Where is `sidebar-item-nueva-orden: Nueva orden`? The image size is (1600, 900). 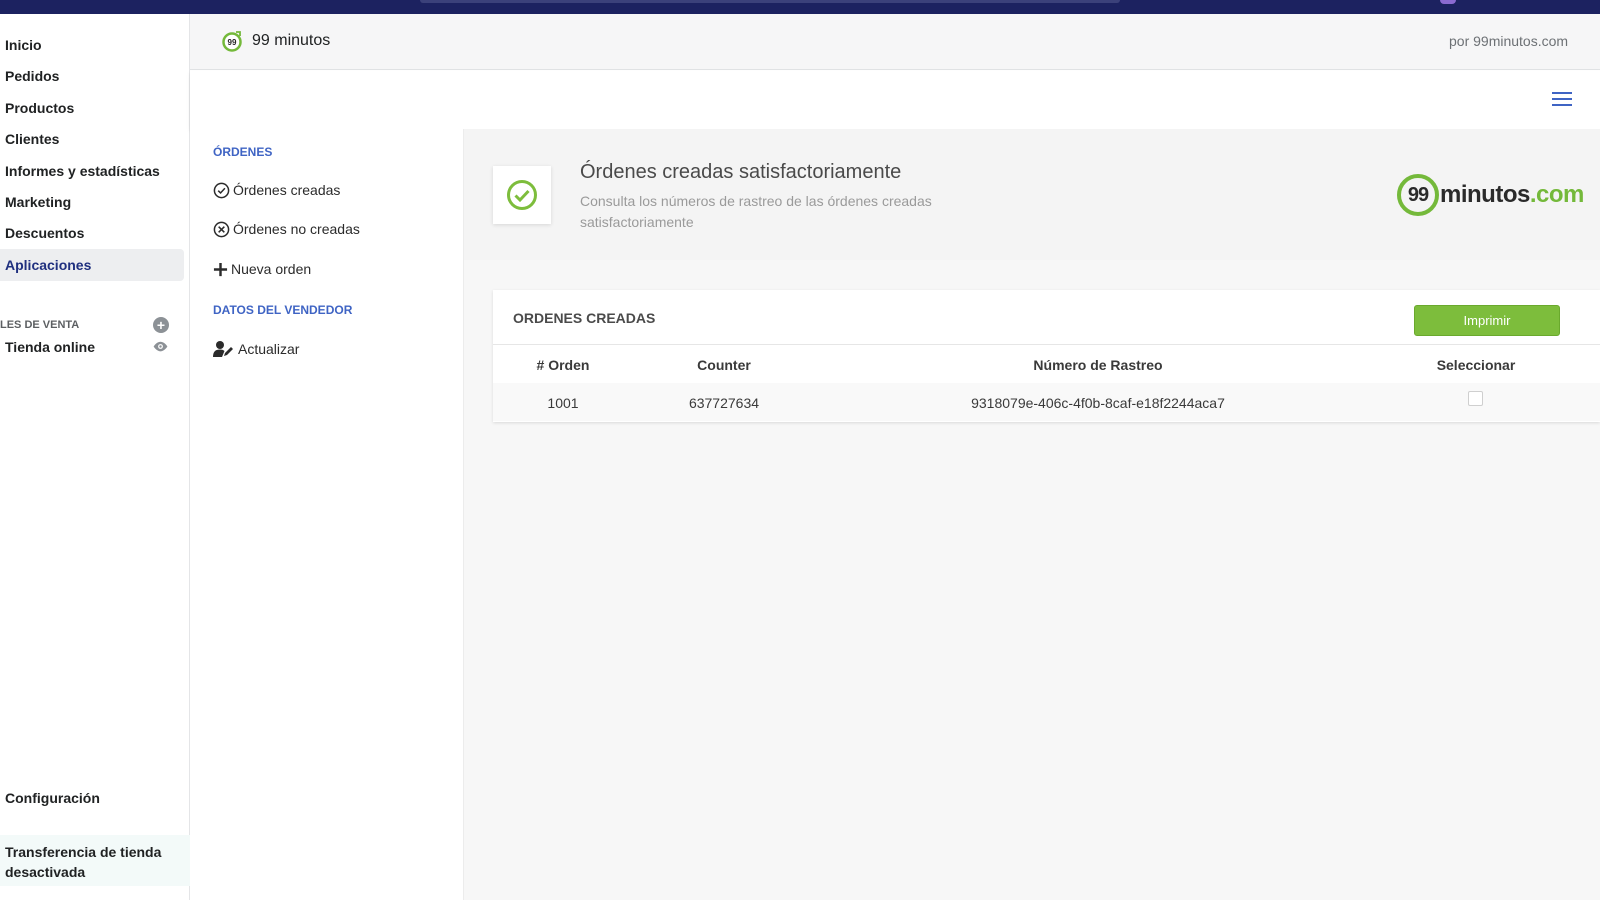
sidebar-item-nueva-orden: Nueva orden is located at coordinates (262, 269).